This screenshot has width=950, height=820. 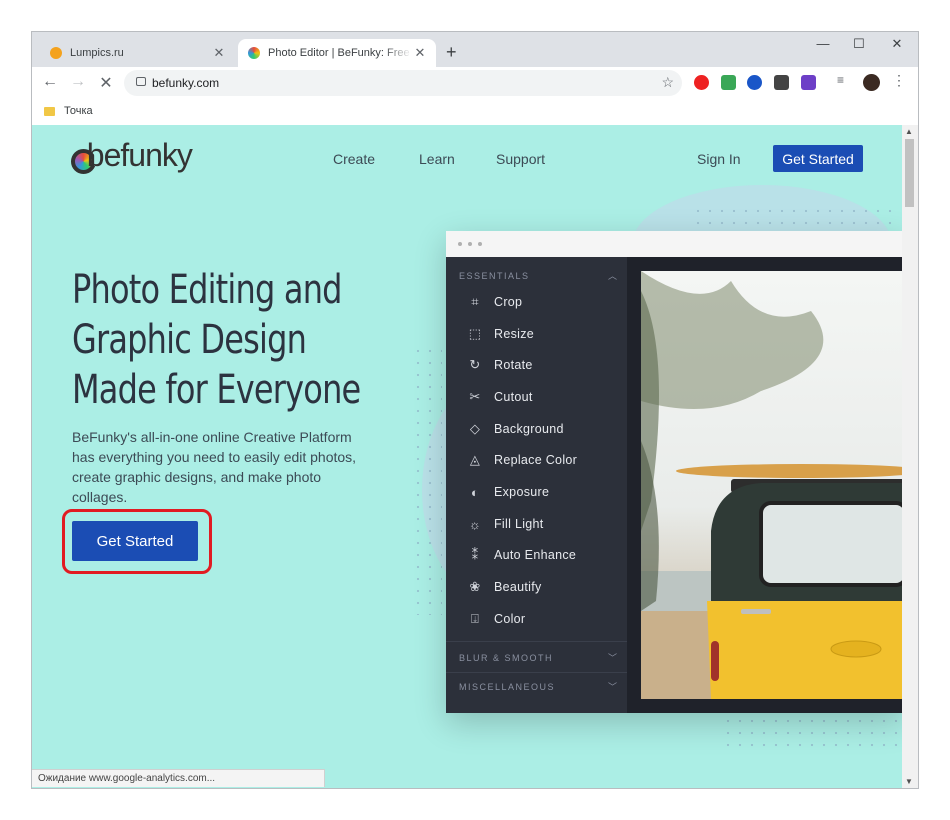 What do you see at coordinates (494, 276) in the screenshot?
I see `section-essentials: ESSENTIALS` at bounding box center [494, 276].